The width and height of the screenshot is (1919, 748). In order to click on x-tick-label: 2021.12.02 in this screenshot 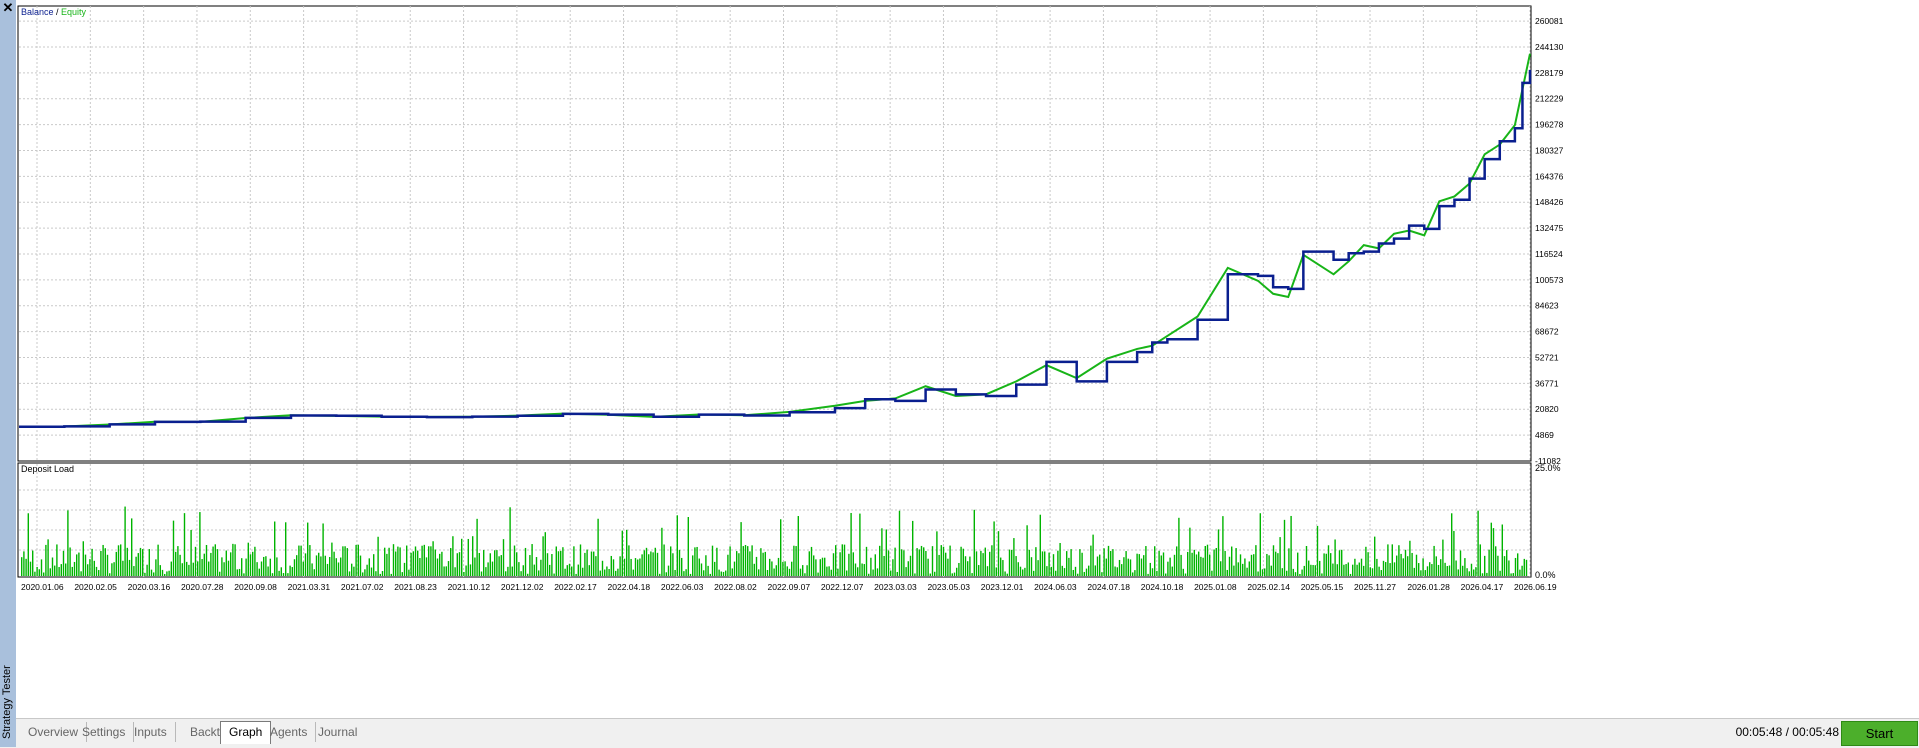, I will do `click(522, 587)`.